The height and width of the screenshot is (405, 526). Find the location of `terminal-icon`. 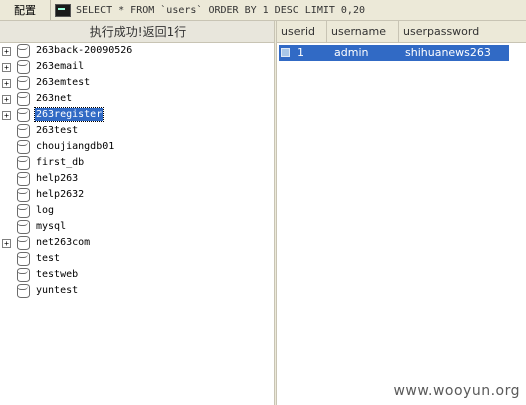

terminal-icon is located at coordinates (63, 10).